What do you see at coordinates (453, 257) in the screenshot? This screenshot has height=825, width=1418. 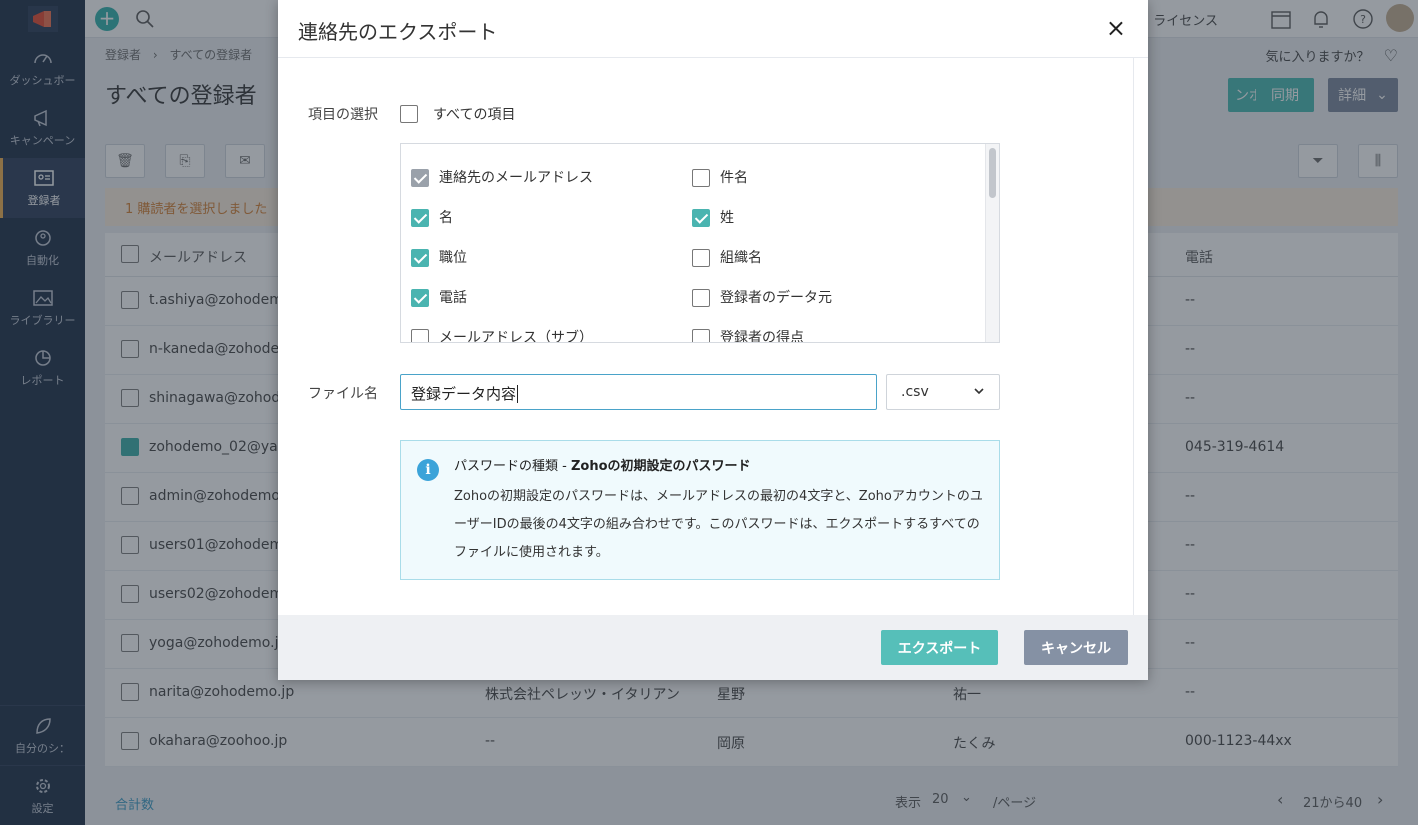 I see `field-label: 職位` at bounding box center [453, 257].